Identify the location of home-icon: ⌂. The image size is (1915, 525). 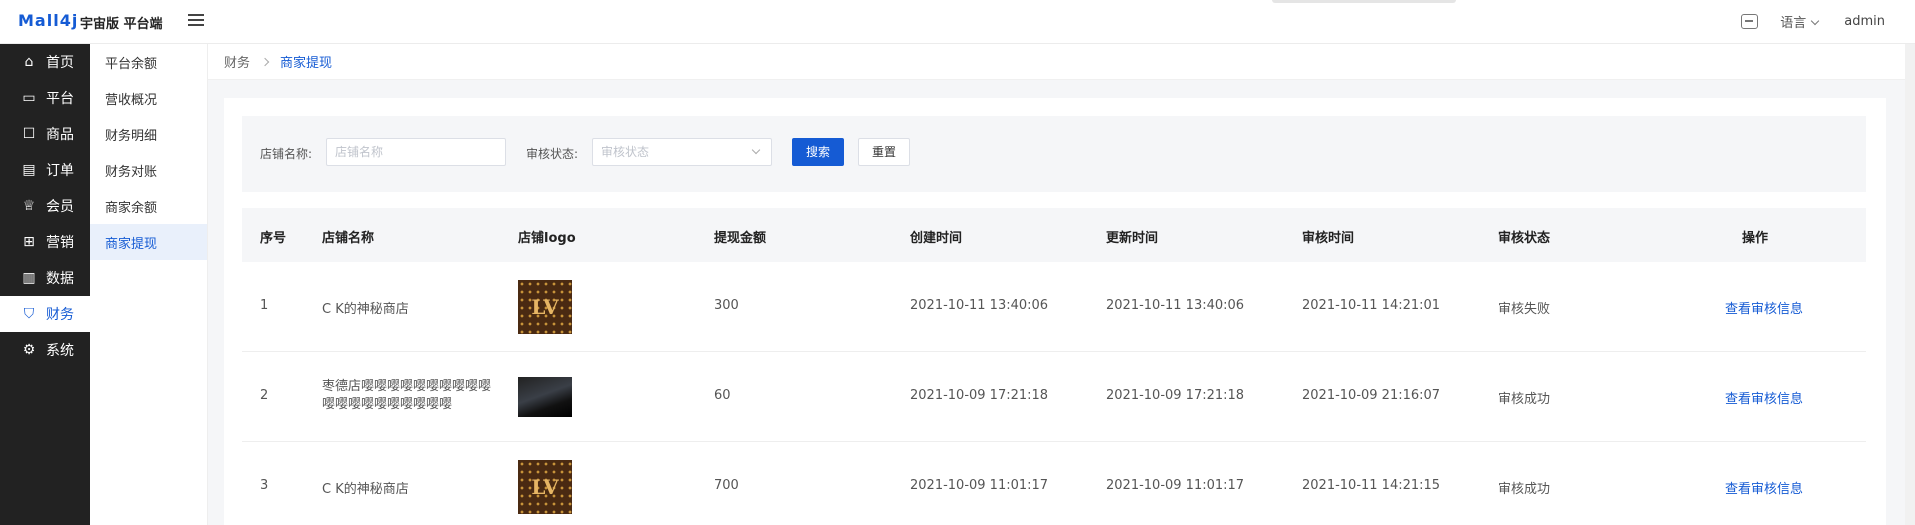
(29, 62).